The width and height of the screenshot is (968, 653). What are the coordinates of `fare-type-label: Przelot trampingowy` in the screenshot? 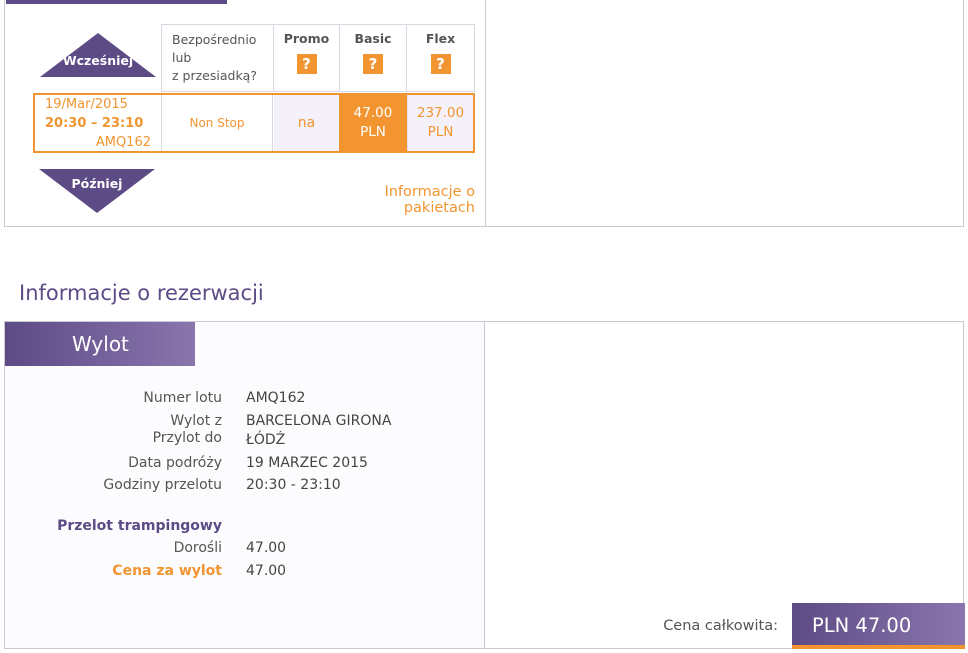 It's located at (139, 526).